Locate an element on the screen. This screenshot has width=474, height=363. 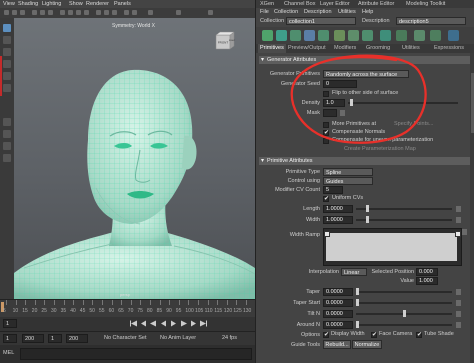
select-tool-icon is located at coordinates (7, 28).